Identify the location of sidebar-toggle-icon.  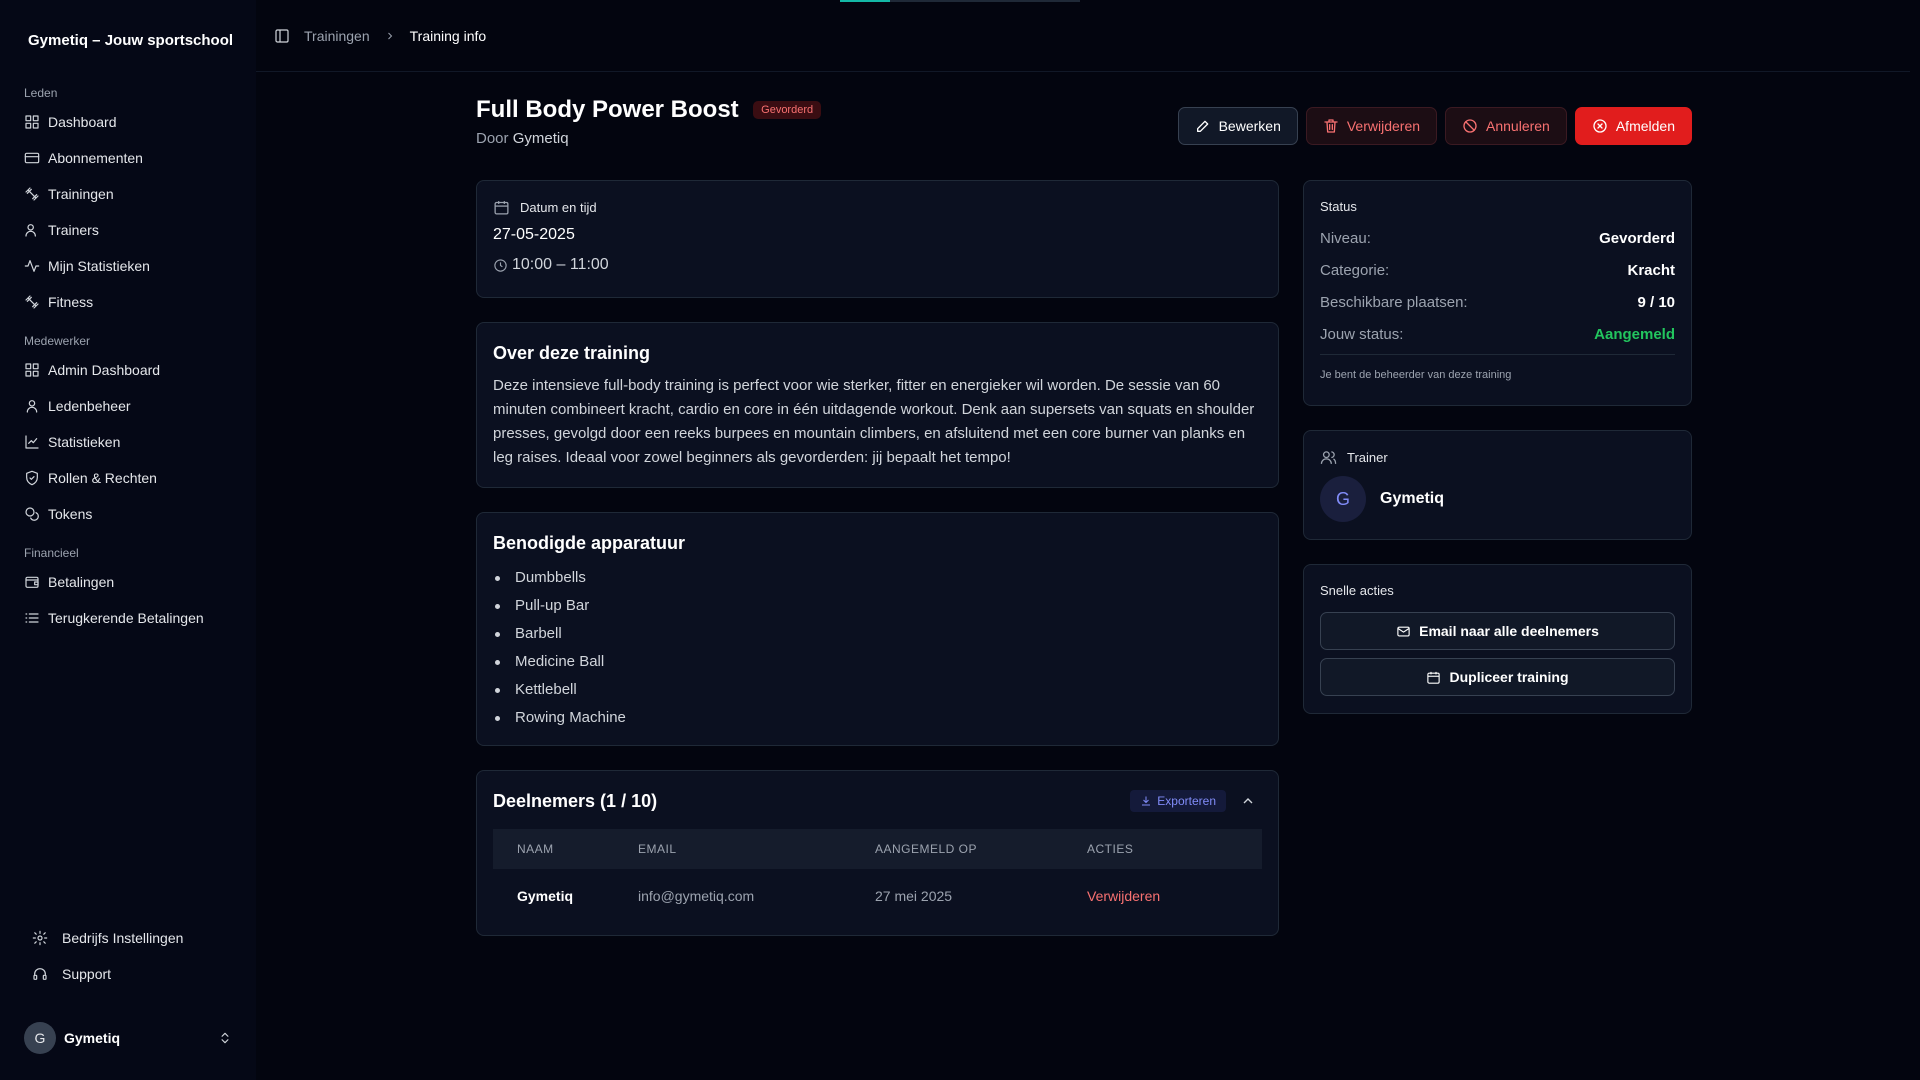
(282, 36).